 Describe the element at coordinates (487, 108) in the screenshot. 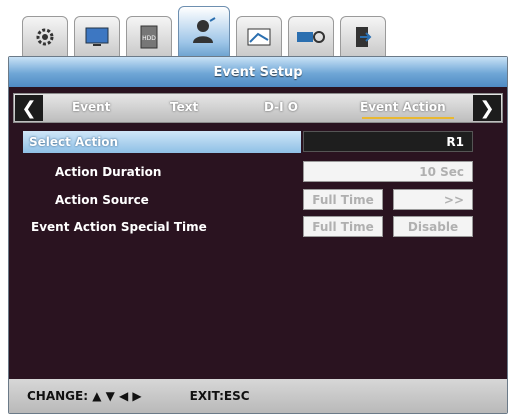

I see `next-tab-arrow-icon: ❯` at that location.